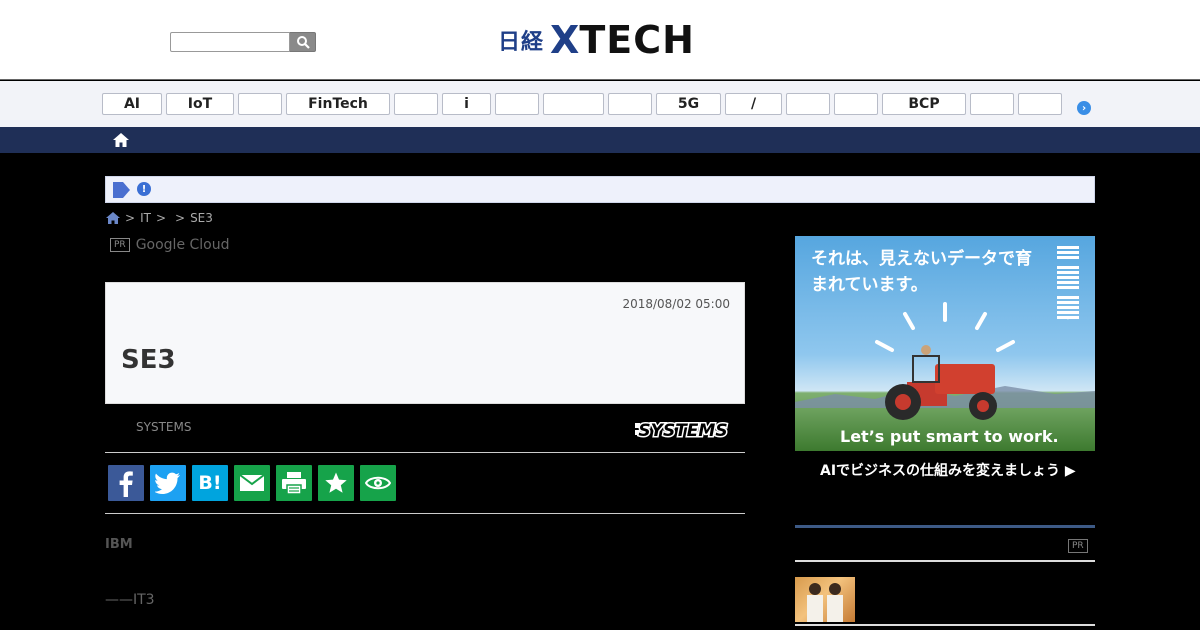 The height and width of the screenshot is (630, 1200). Describe the element at coordinates (425, 343) in the screenshot. I see `article-header: 2018/08/02 05:00 SE3` at that location.